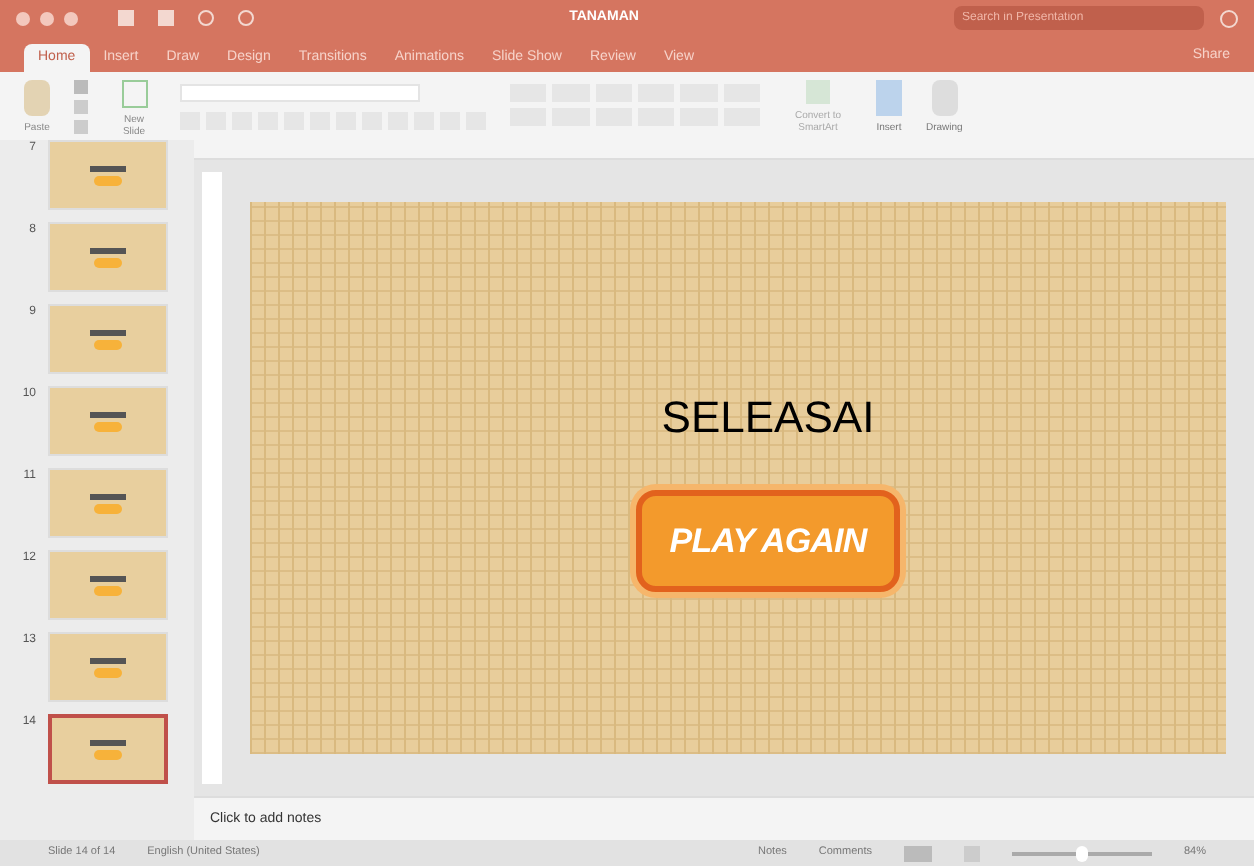  Describe the element at coordinates (300, 93) in the screenshot. I see `font-field` at that location.